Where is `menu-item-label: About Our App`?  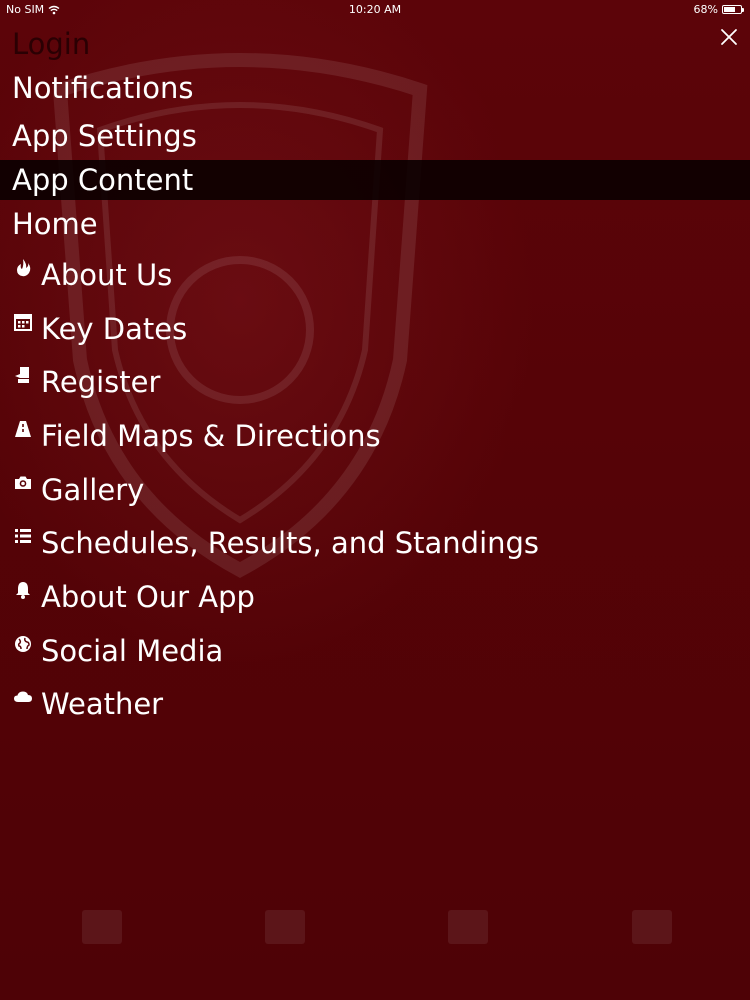 menu-item-label: About Our App is located at coordinates (148, 596).